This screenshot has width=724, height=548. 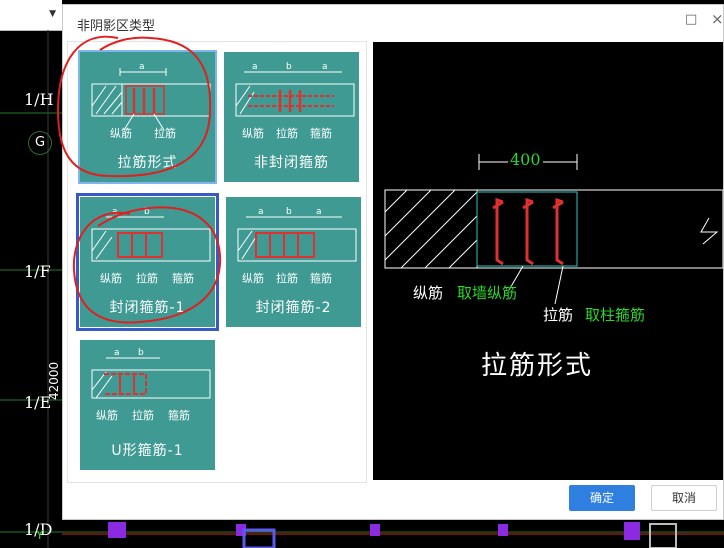 I want to click on axis-label-1f: 1/F, so click(x=37, y=271).